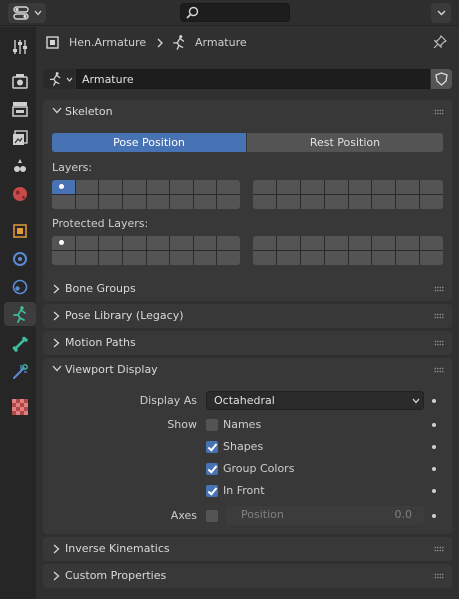 Image resolution: width=459 pixels, height=599 pixels. I want to click on shapes-checkbox, so click(212, 447).